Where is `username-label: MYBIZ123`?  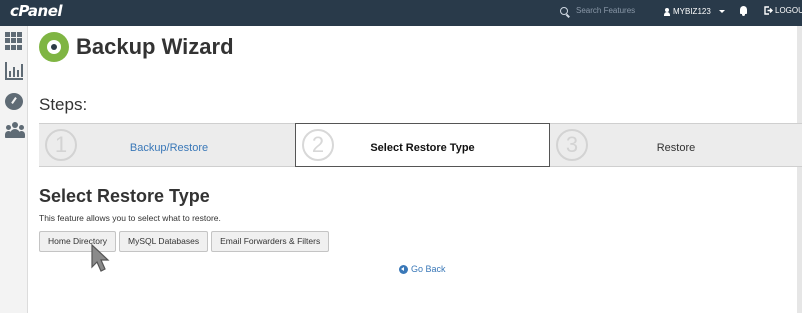 username-label: MYBIZ123 is located at coordinates (692, 11).